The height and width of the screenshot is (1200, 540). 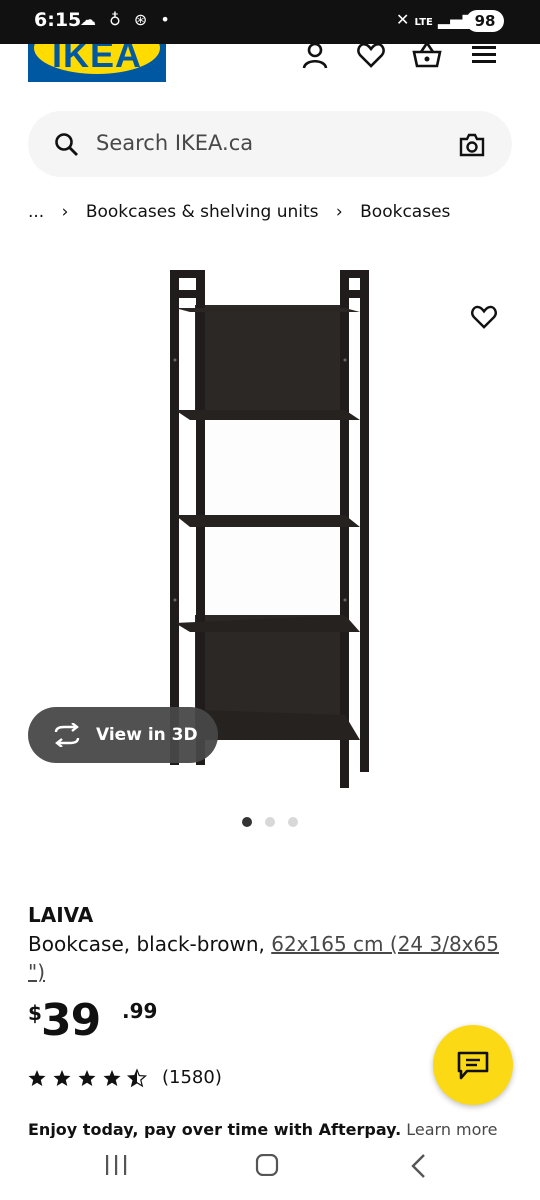 What do you see at coordinates (71, 1020) in the screenshot?
I see `price-whole: 39` at bounding box center [71, 1020].